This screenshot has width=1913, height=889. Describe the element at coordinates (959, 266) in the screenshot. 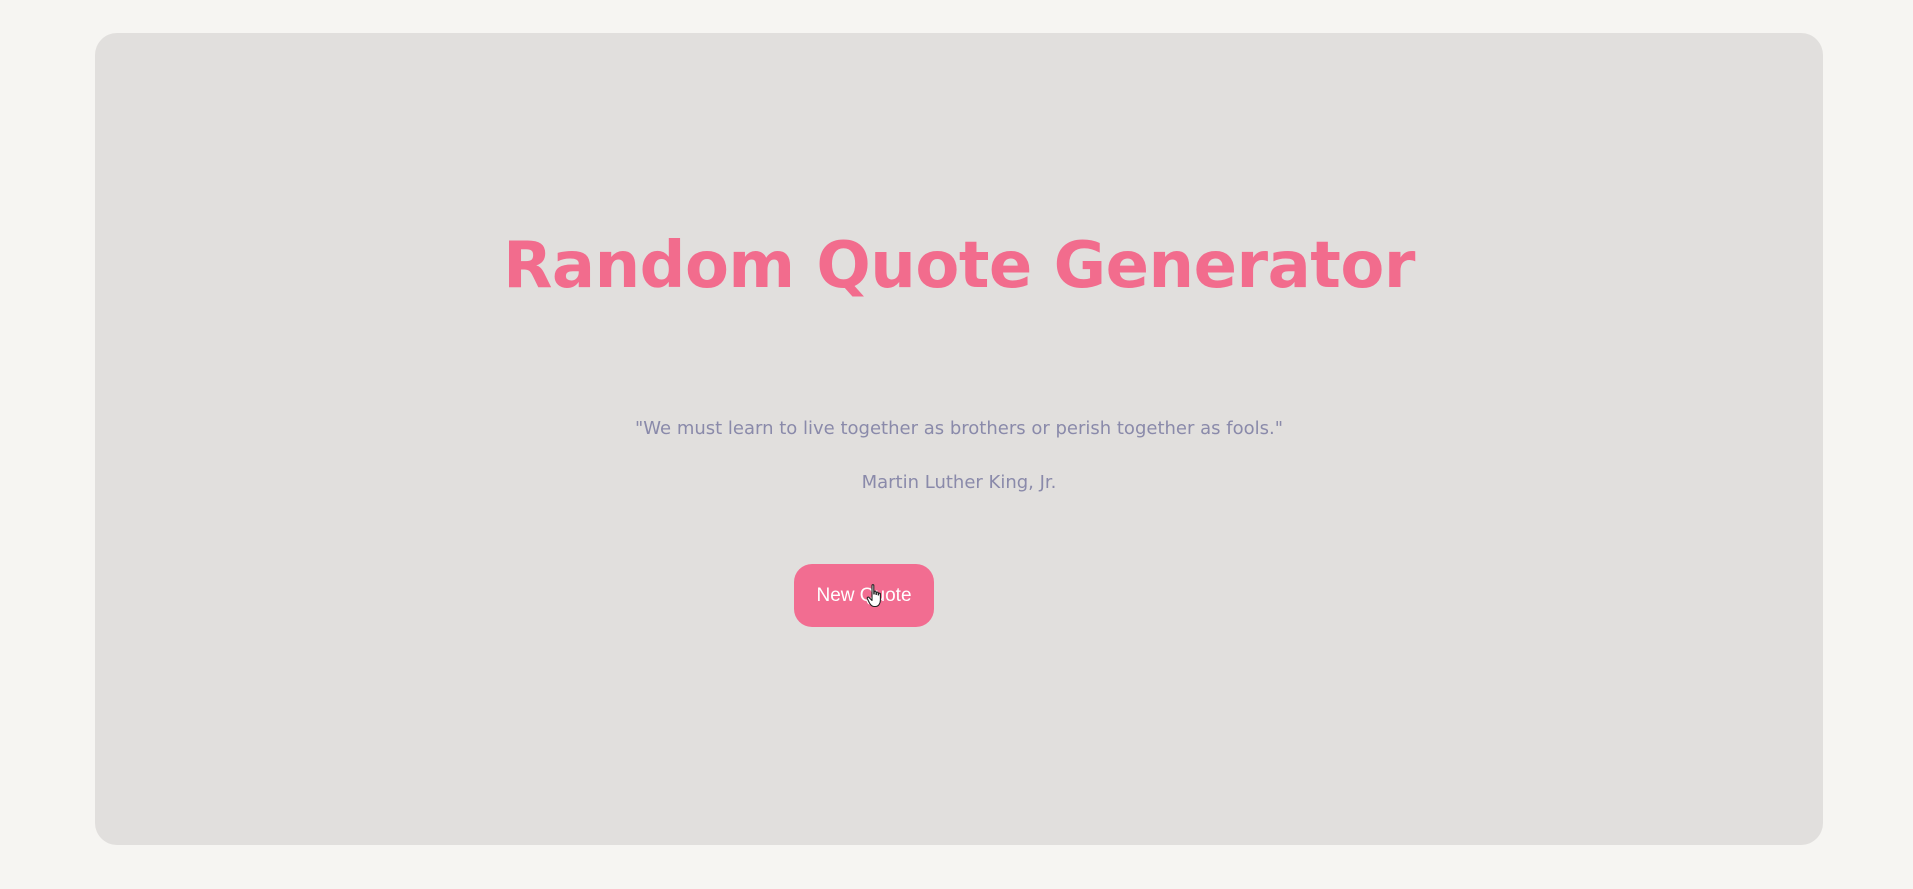

I see `page-title: Random Quote Generator` at that location.